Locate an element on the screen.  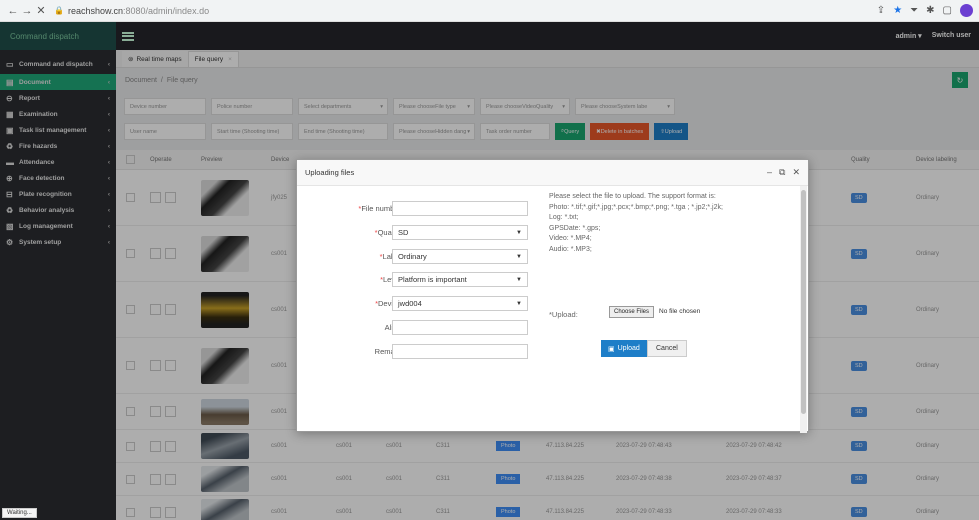
format-line: Audio: *.MP3; is located at coordinates (570, 249).